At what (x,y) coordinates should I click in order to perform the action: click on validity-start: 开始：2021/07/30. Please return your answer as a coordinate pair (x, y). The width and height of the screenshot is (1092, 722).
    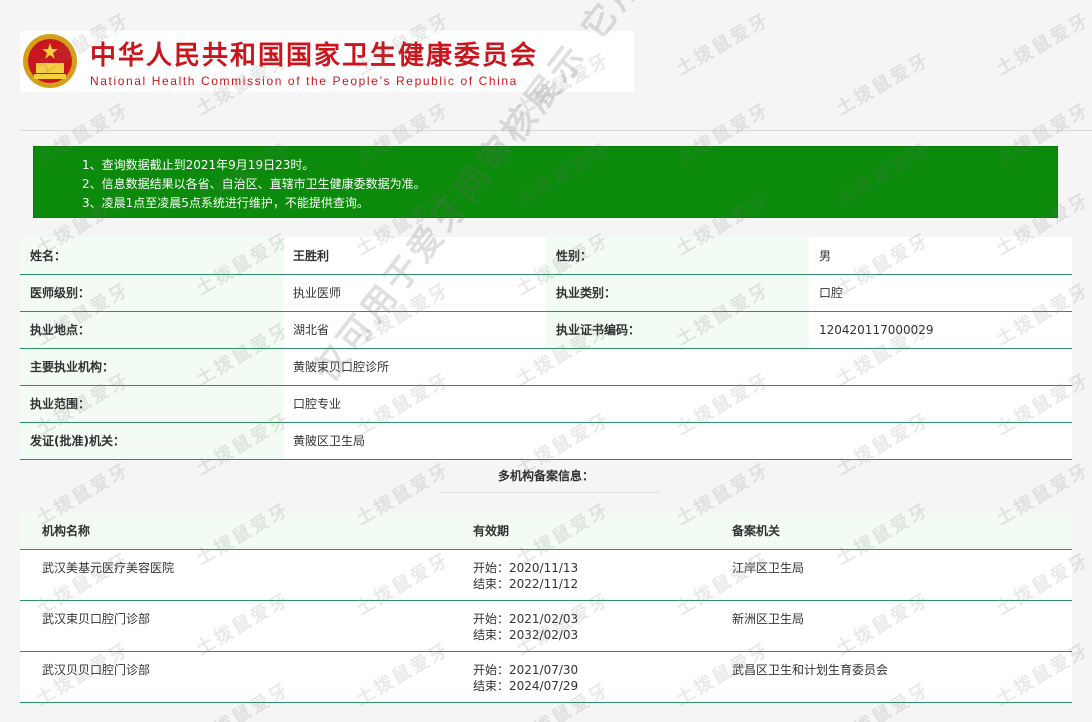
    Looking at the image, I should click on (526, 669).